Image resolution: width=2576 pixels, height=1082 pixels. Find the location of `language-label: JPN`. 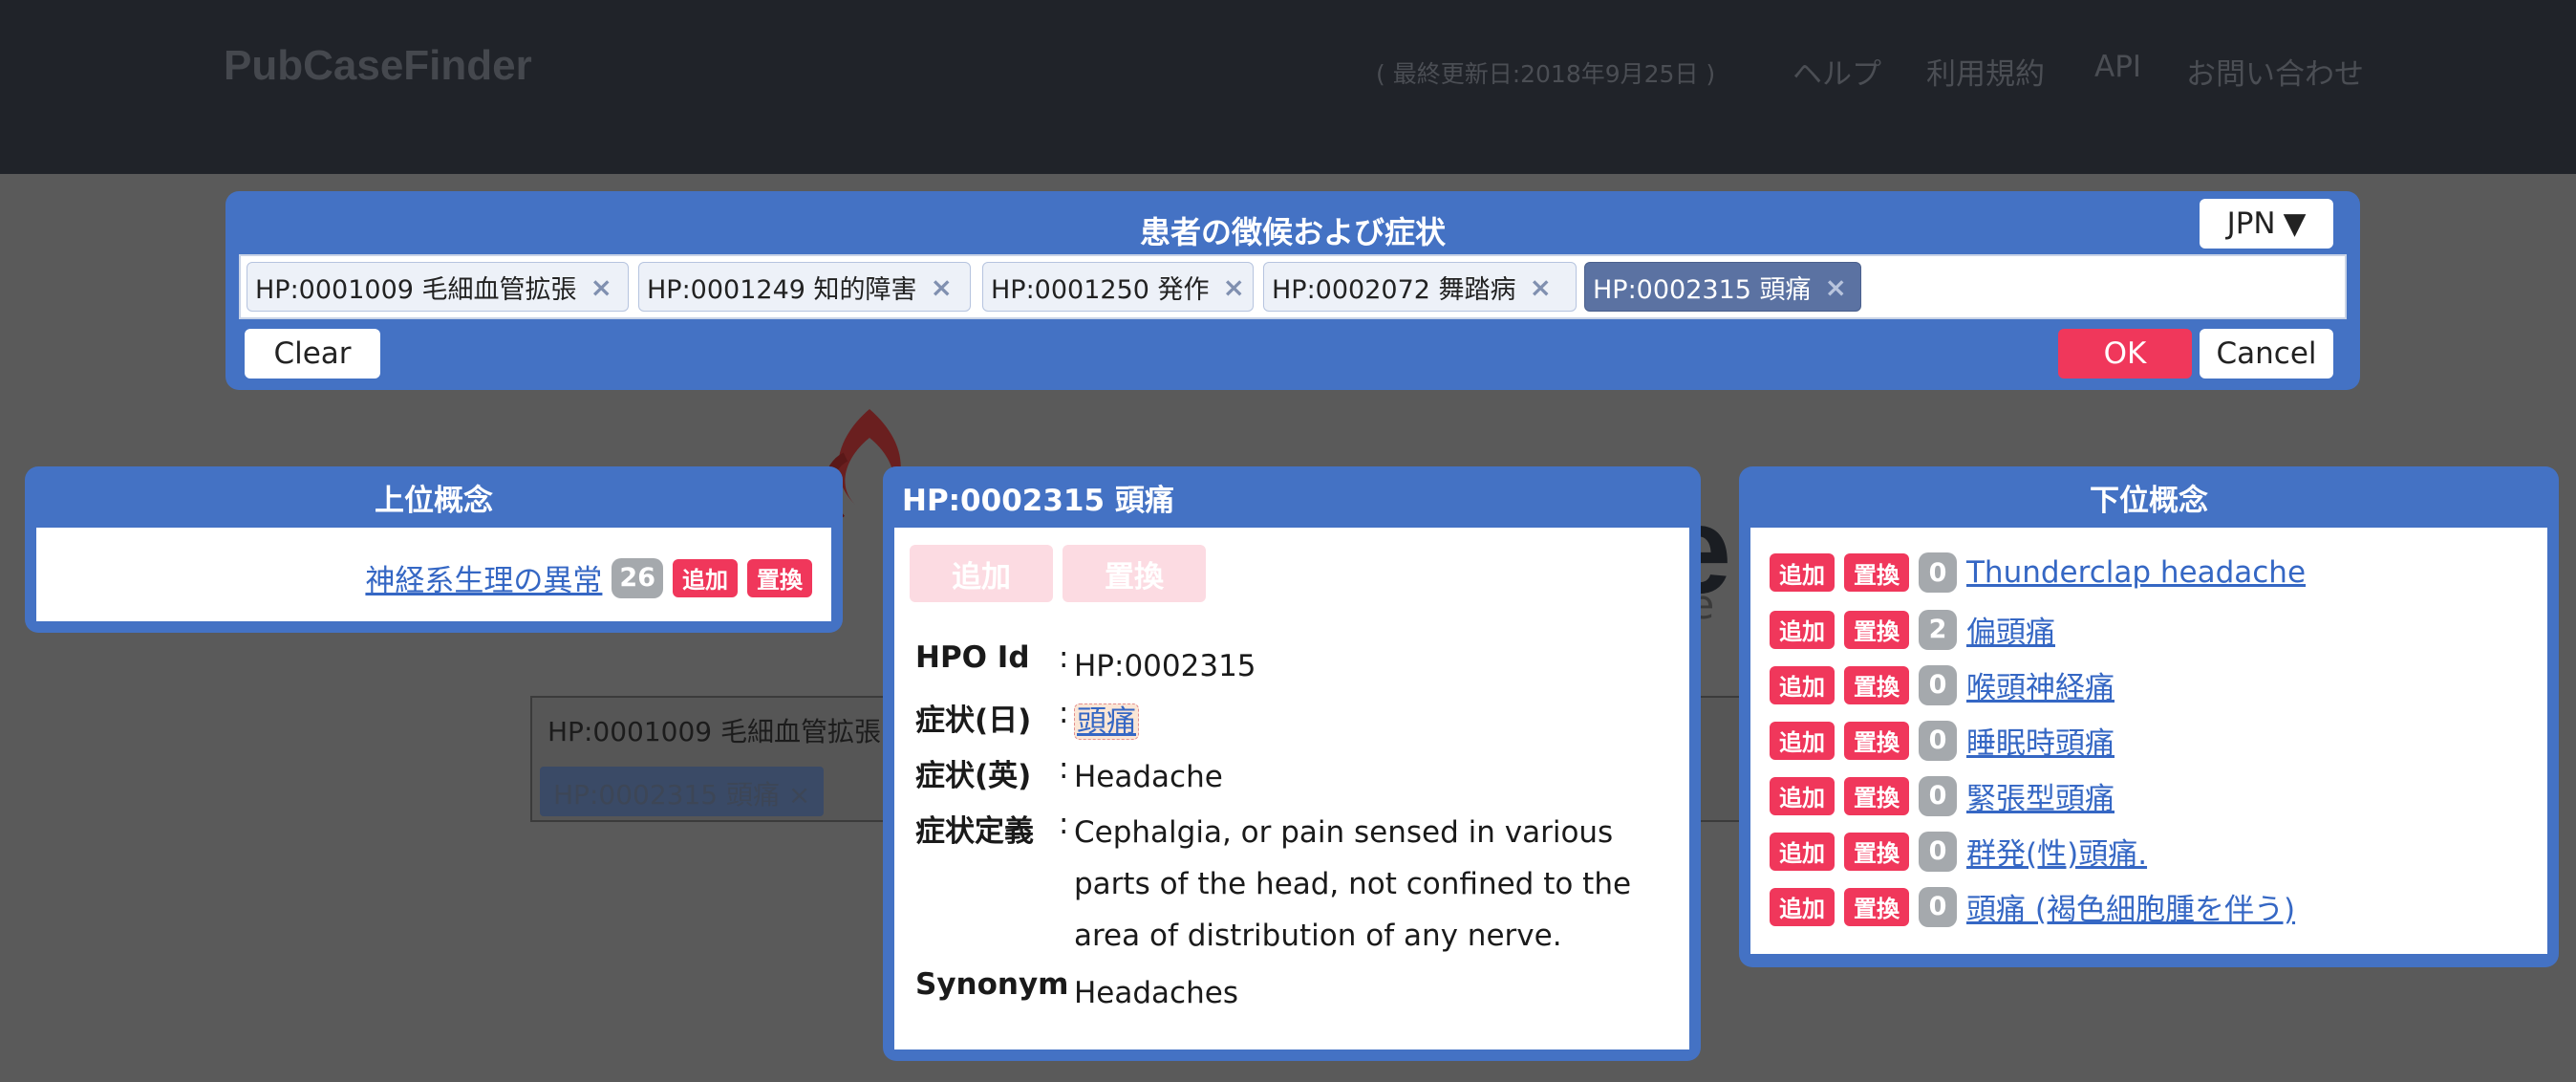

language-label: JPN is located at coordinates (2251, 223).